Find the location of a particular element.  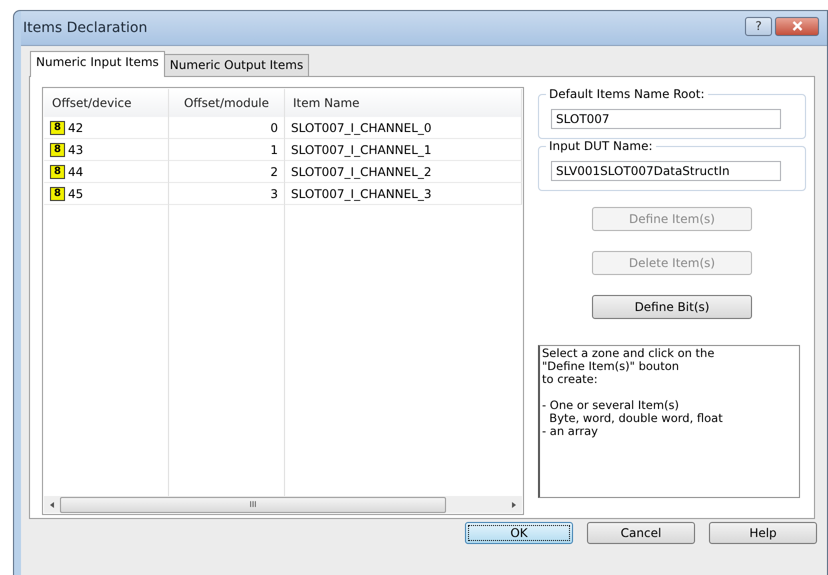

scroll-left-icon is located at coordinates (52, 504).